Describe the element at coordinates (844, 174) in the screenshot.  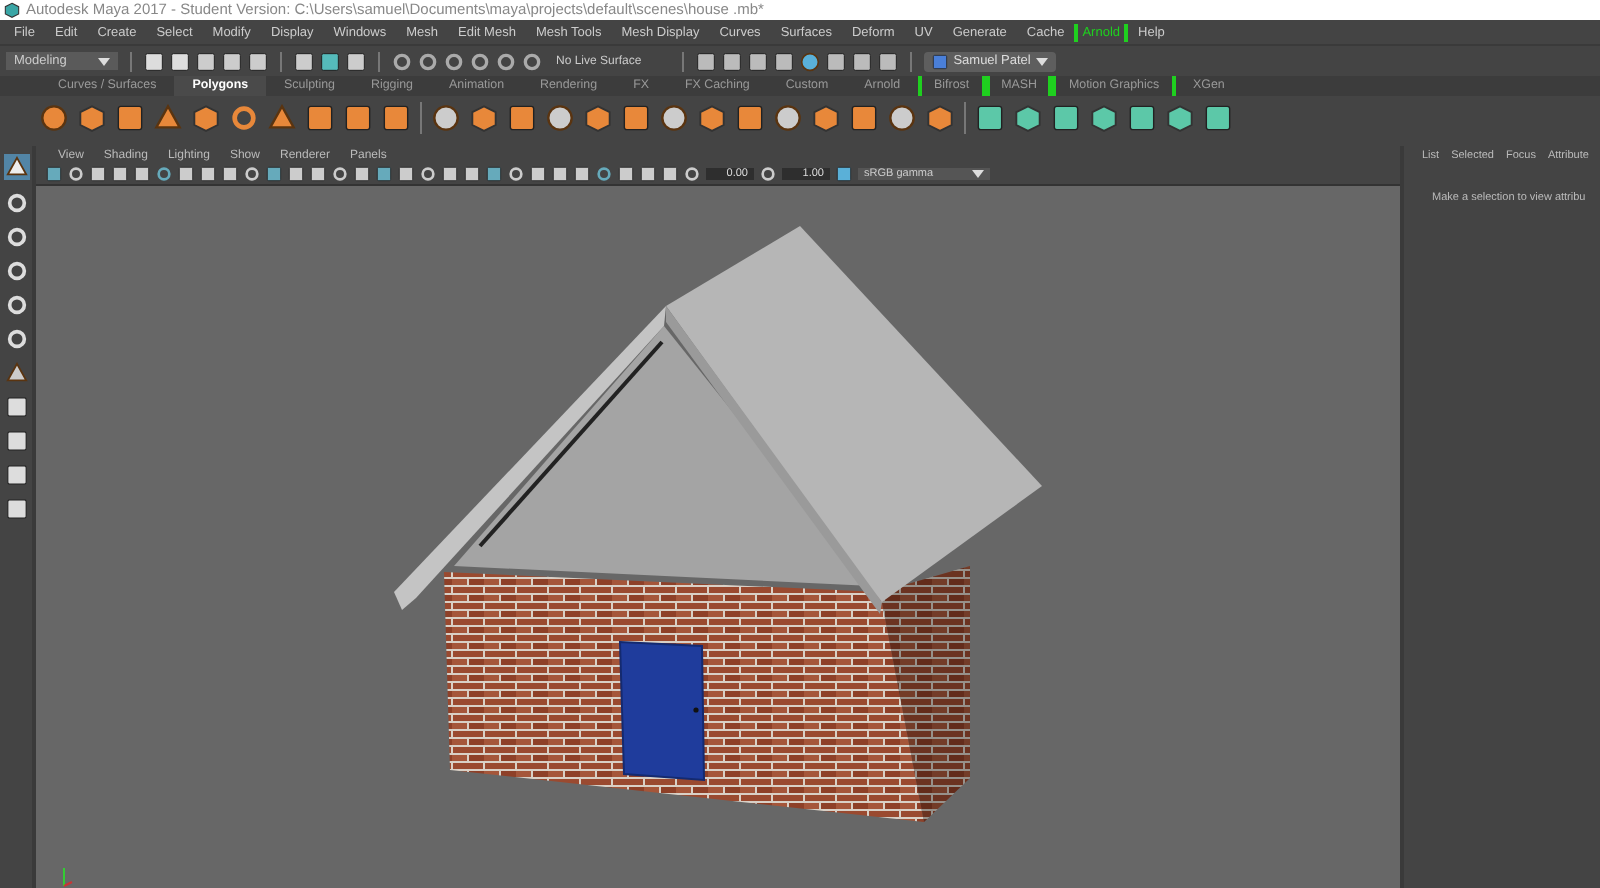
I see `color-management-icon` at that location.